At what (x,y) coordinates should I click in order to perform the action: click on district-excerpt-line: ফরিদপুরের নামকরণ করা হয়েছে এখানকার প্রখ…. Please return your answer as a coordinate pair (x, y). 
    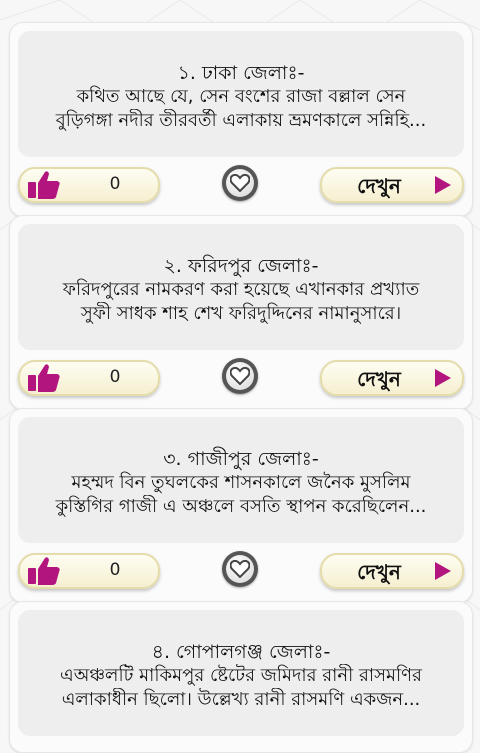
    Looking at the image, I should click on (241, 289).